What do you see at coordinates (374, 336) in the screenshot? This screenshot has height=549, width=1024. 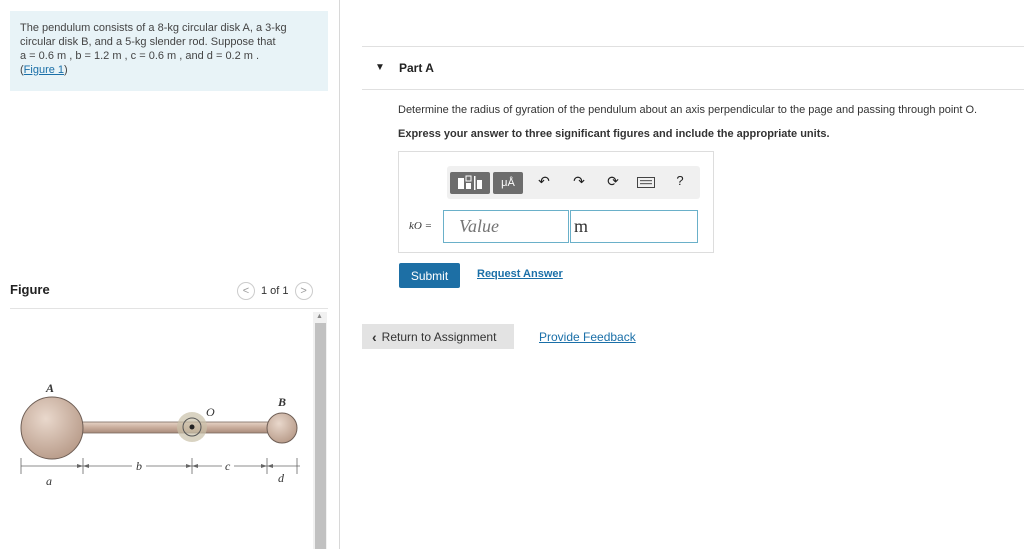 I see `chevron-left-icon: ‹` at bounding box center [374, 336].